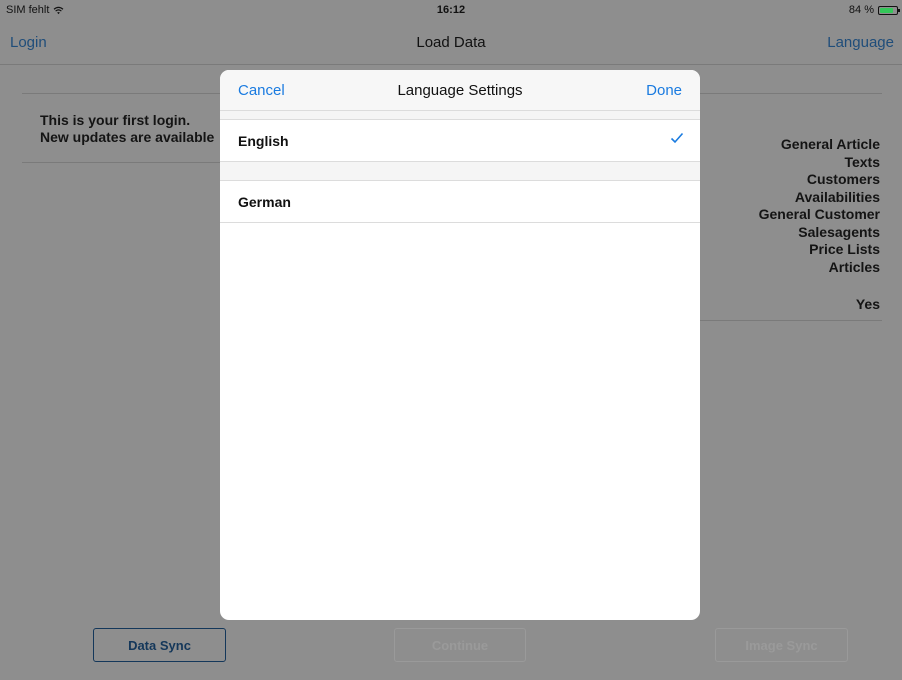  Describe the element at coordinates (460, 201) in the screenshot. I see `language-option-german: German` at that location.